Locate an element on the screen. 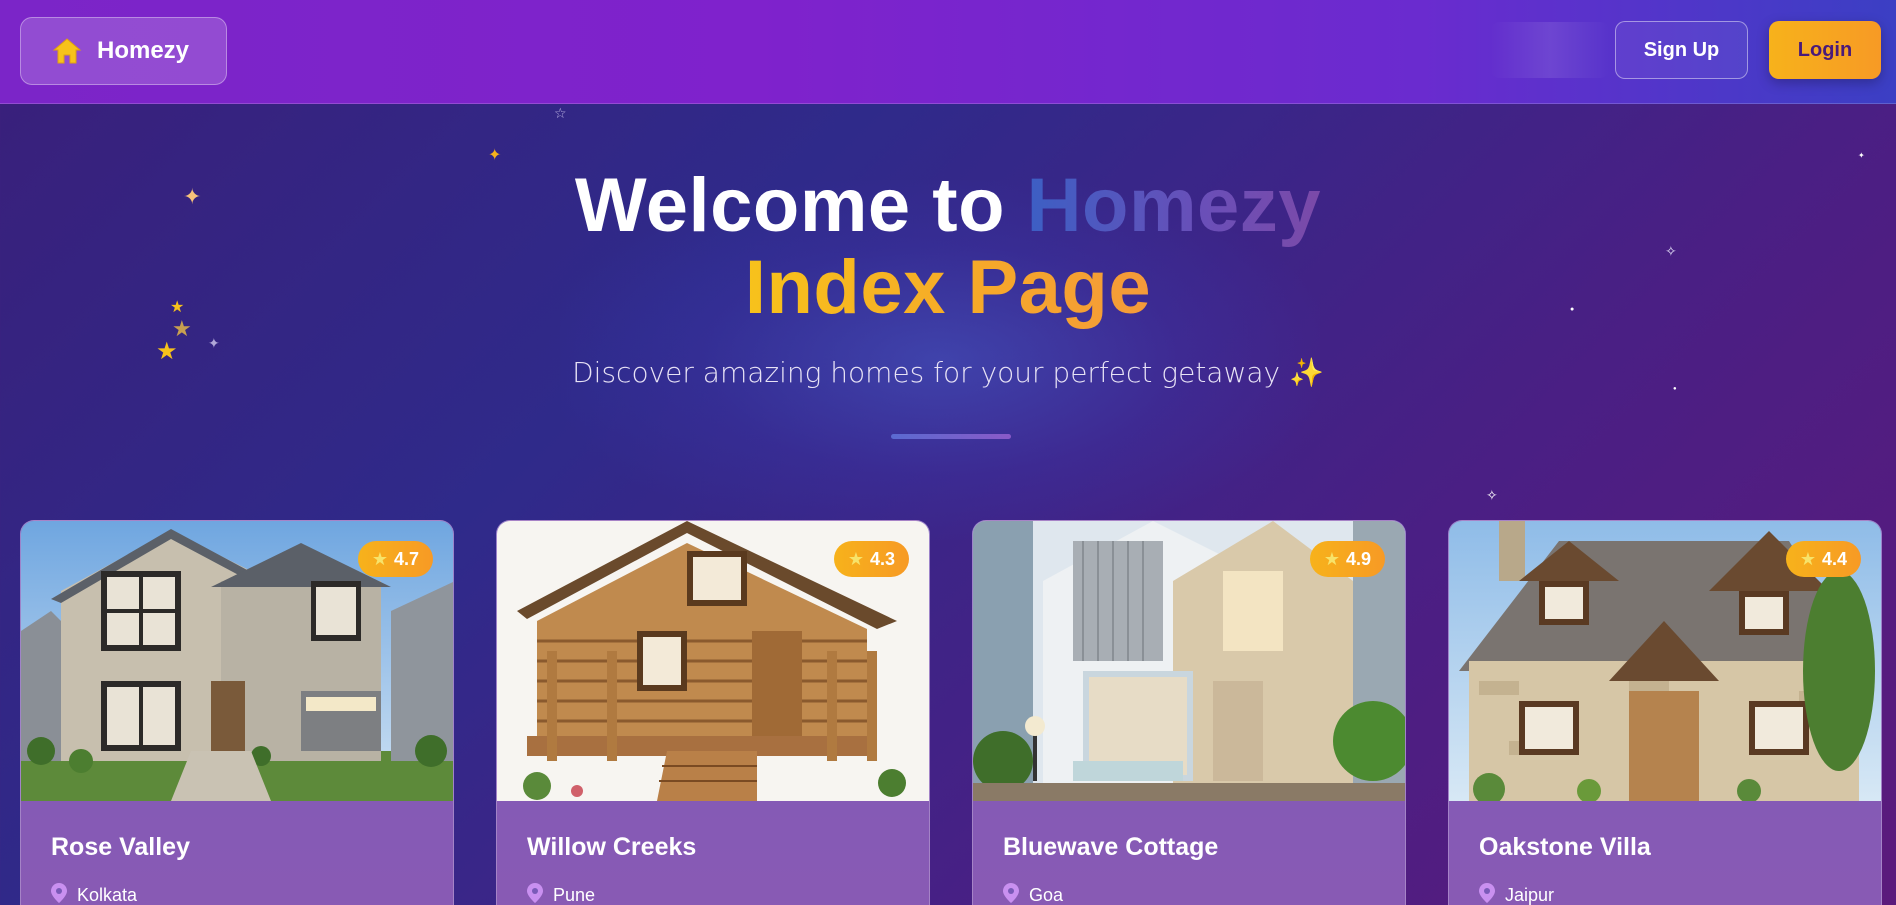 This screenshot has height=905, width=1896. rating-value: 4.9 is located at coordinates (1358, 558).